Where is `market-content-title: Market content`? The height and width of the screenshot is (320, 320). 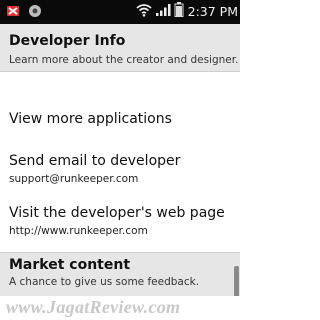 market-content-title: Market content is located at coordinates (70, 265).